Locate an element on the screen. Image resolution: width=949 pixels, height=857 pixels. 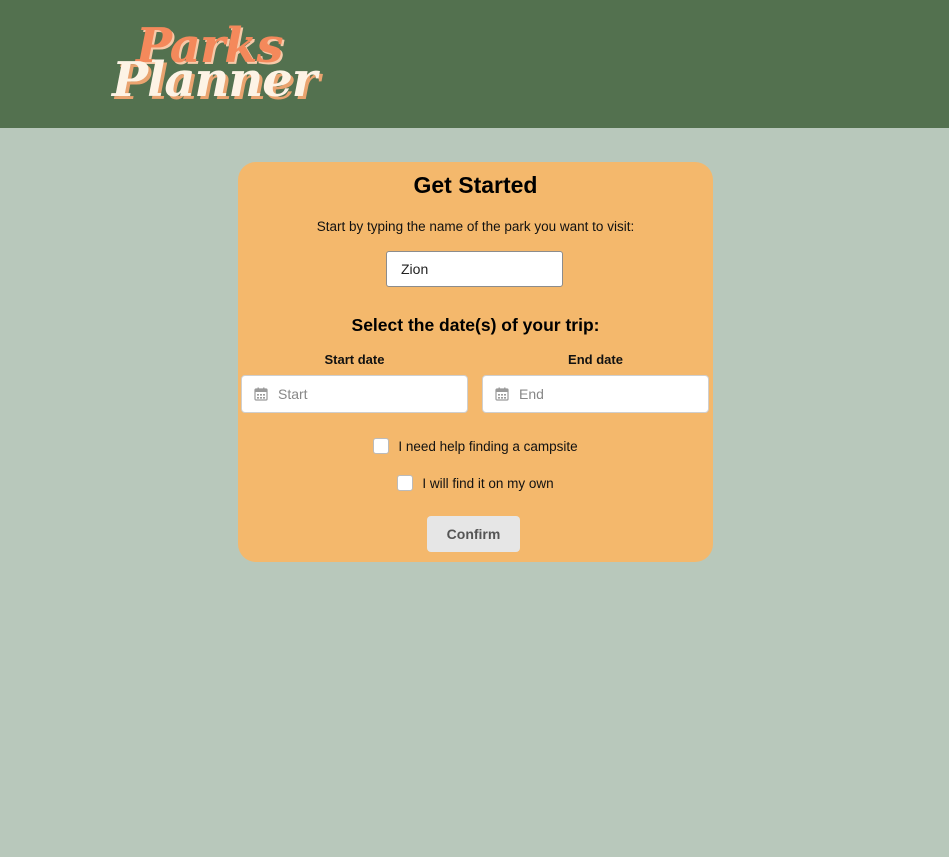
find-own-label: I will find it on my own is located at coordinates (487, 483).